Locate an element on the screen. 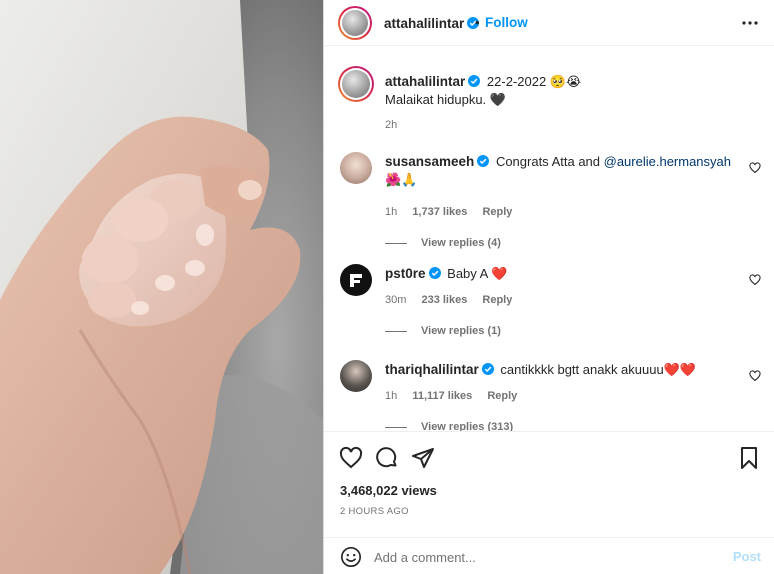 This screenshot has height=574, width=774. caption-age: 2h is located at coordinates (391, 125).